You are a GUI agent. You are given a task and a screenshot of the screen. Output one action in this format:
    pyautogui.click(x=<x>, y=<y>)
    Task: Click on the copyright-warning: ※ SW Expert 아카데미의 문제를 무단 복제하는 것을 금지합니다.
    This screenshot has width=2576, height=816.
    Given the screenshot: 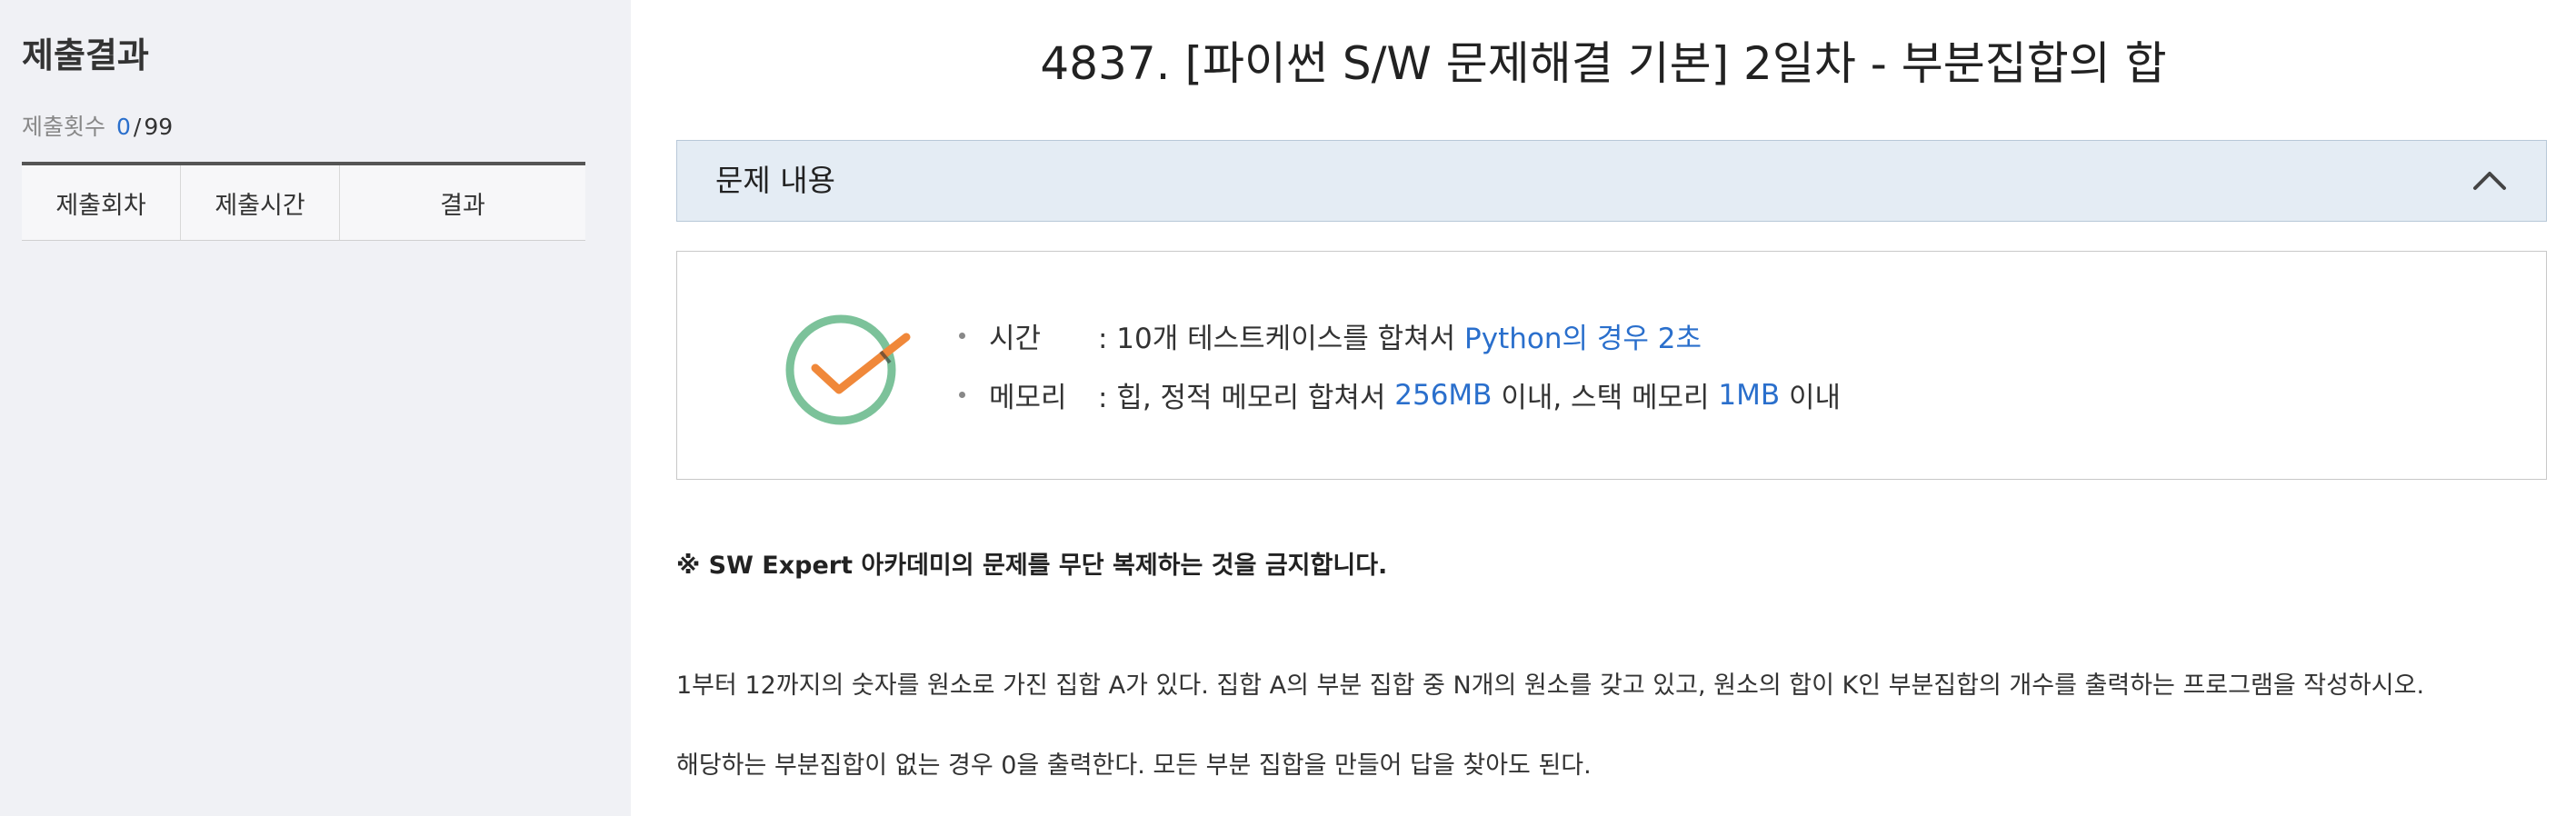 What is the action you would take?
    pyautogui.click(x=1032, y=566)
    